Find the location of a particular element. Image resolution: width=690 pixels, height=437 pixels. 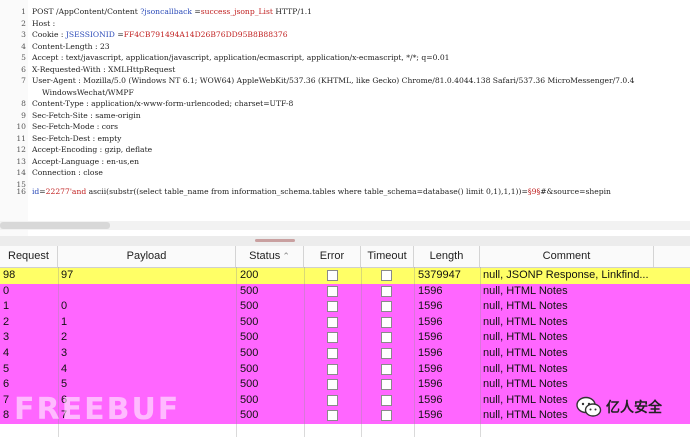

line-text-segment: X-Requested-With is located at coordinates (66, 69).